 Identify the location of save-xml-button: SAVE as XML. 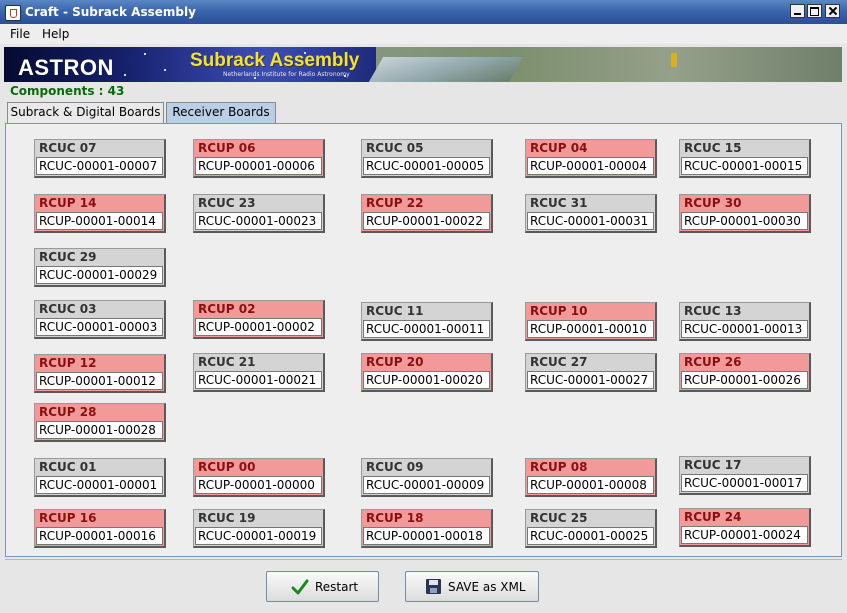
(472, 586).